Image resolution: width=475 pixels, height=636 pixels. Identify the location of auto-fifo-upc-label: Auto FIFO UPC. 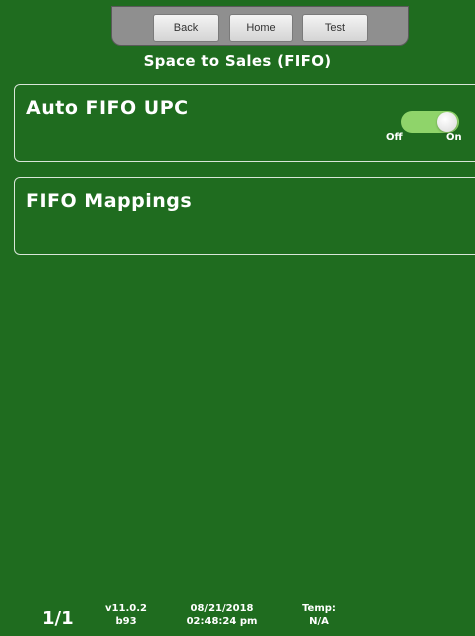
(107, 108).